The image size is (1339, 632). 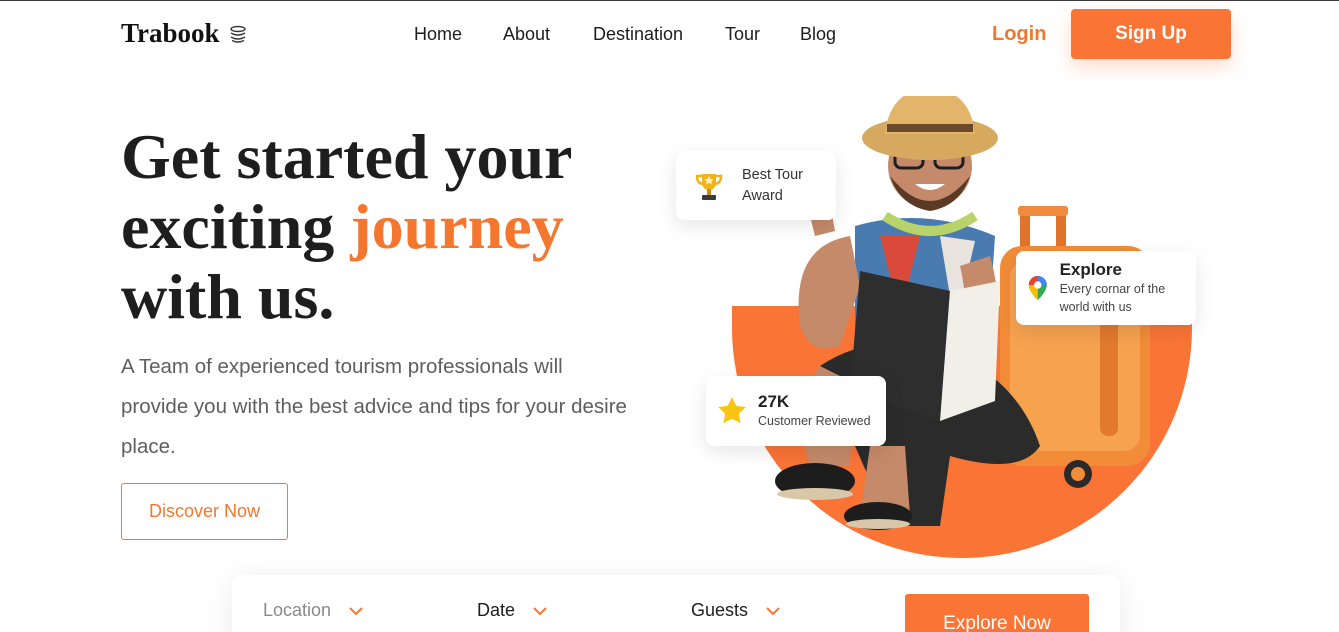 What do you see at coordinates (774, 401) in the screenshot?
I see `reviews-count: 27K` at bounding box center [774, 401].